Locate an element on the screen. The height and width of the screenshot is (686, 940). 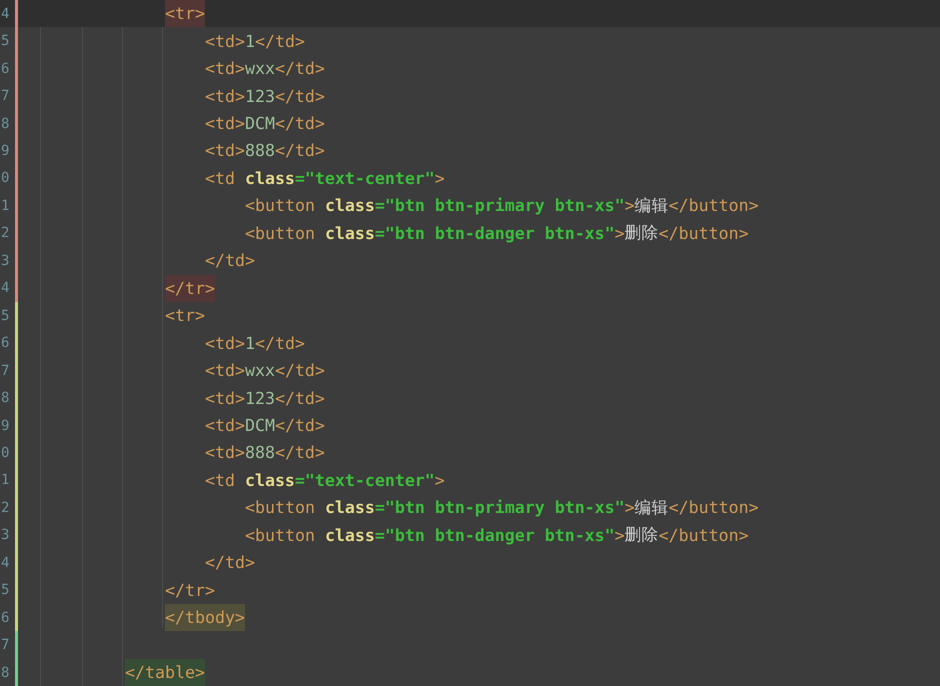
code-line: </tr> is located at coordinates (190, 591).